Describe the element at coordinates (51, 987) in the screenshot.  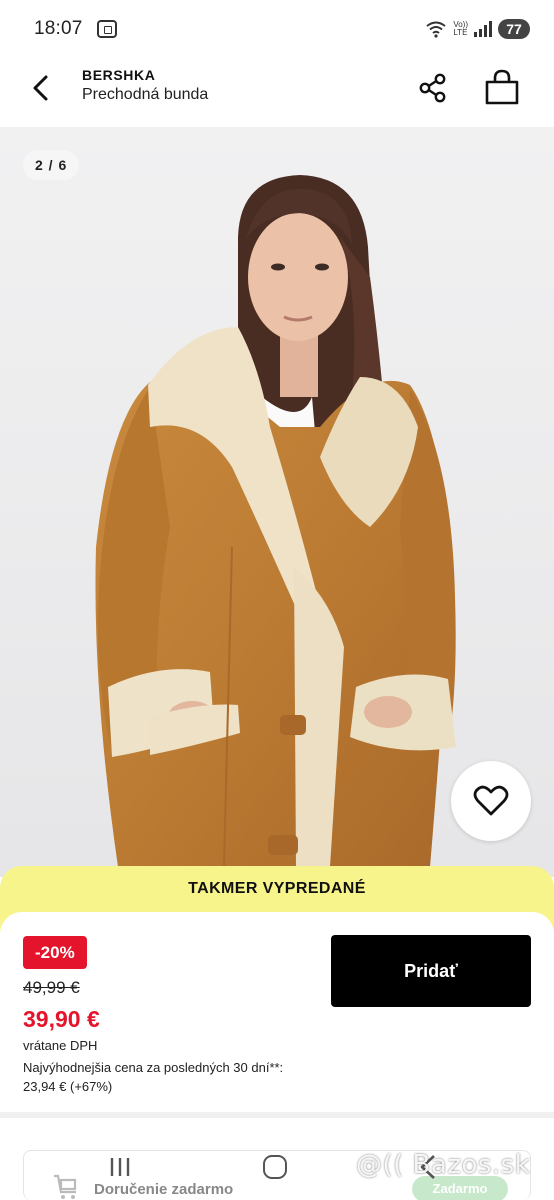
I see `old-price: 49,99 €` at that location.